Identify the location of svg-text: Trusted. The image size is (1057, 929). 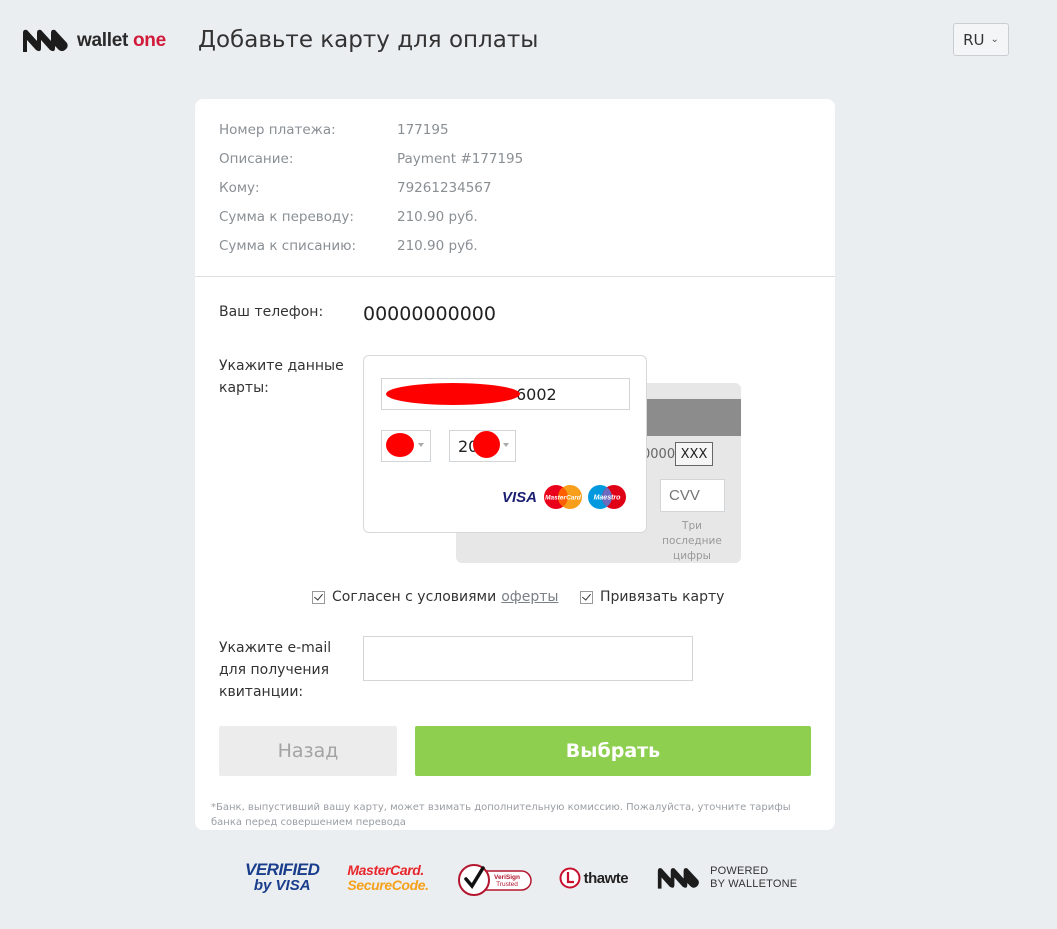
(507, 884).